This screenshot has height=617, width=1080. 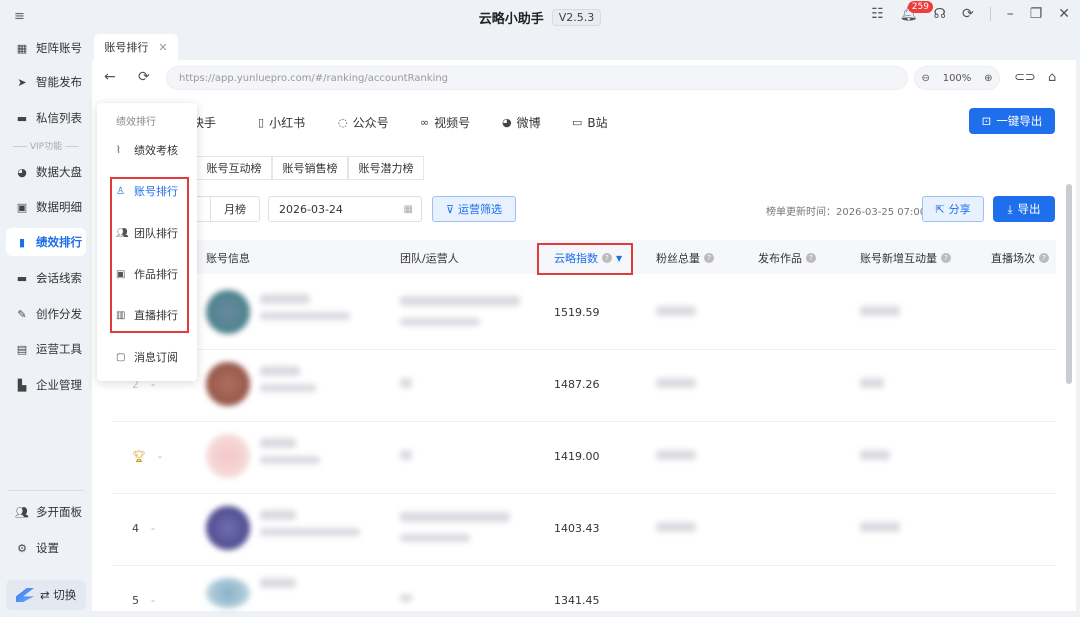 I want to click on title-bar-controls: ☷ 🔔︎ 259 ☊ ⟳ – ❐ ✕, so click(x=970, y=11).